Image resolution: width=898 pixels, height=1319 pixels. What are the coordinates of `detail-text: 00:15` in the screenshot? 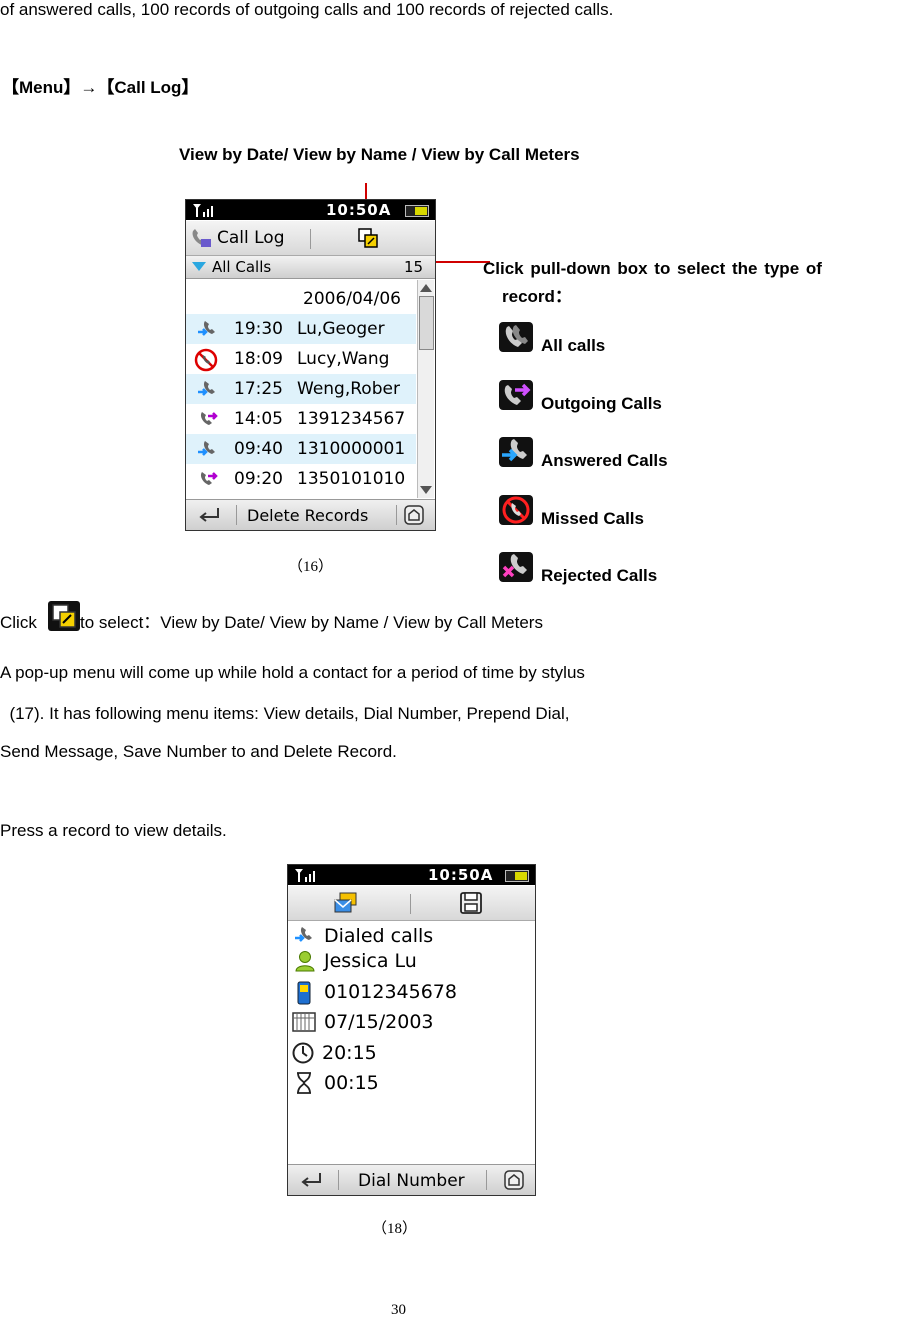 It's located at (351, 1083).